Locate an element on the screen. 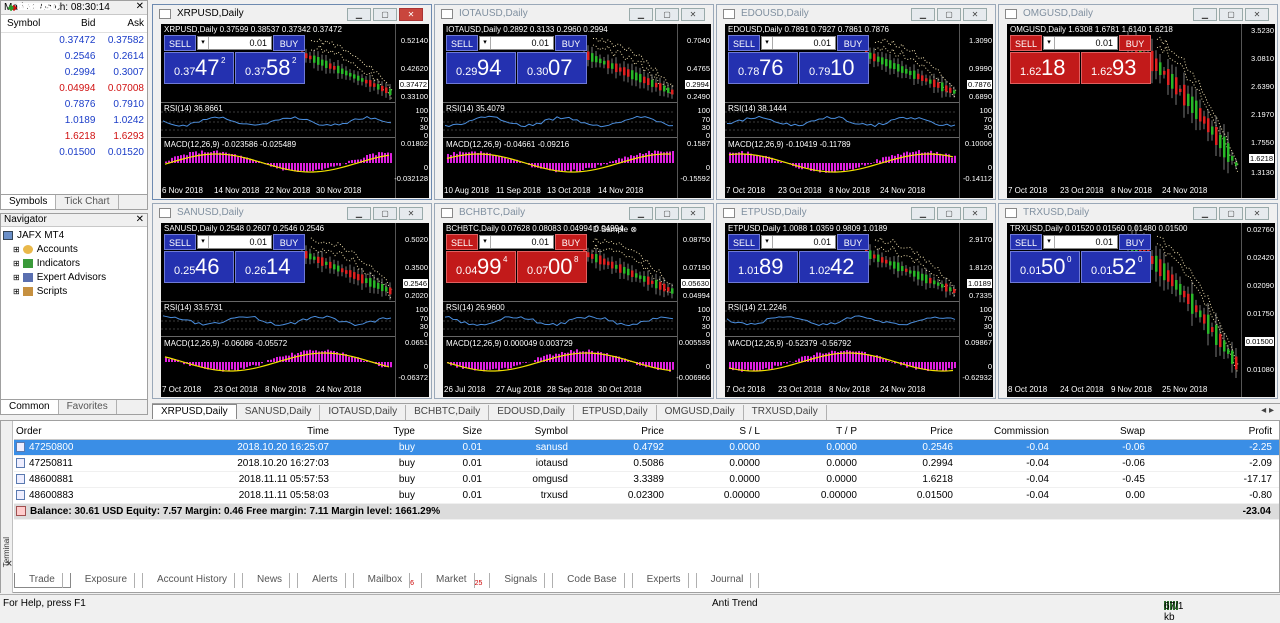 The width and height of the screenshot is (1280, 623). chart-tab: OMGUSD,Daily is located at coordinates (700, 412).